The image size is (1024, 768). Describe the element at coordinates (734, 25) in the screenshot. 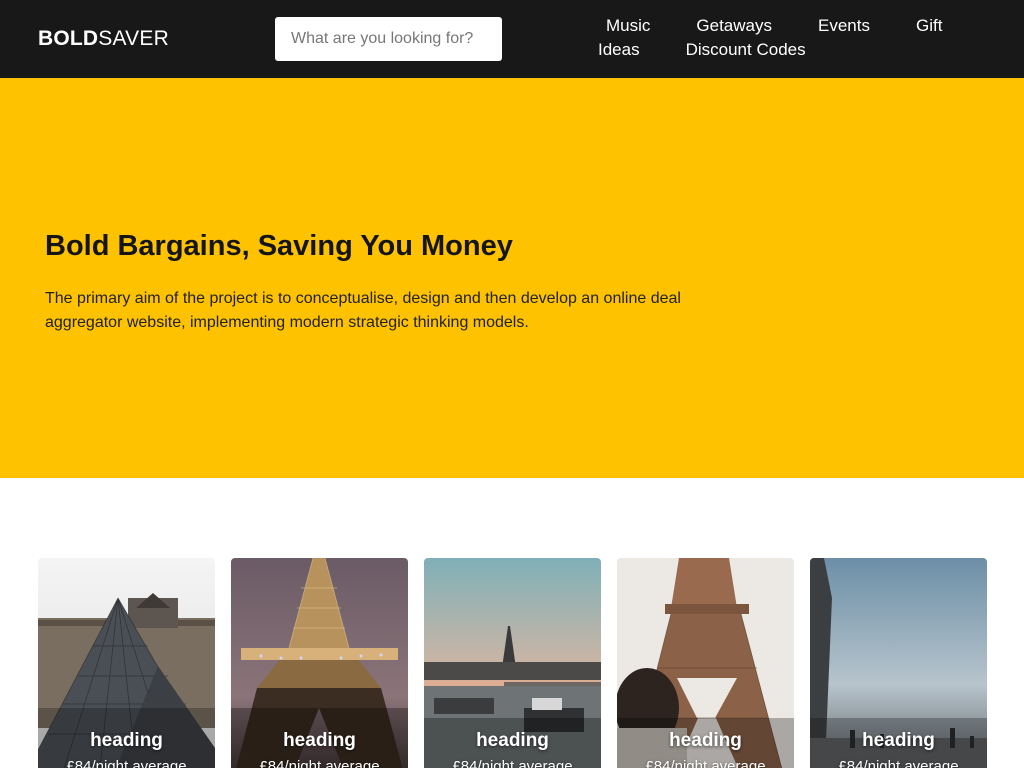

I see `nav-getaways: Getaways` at that location.